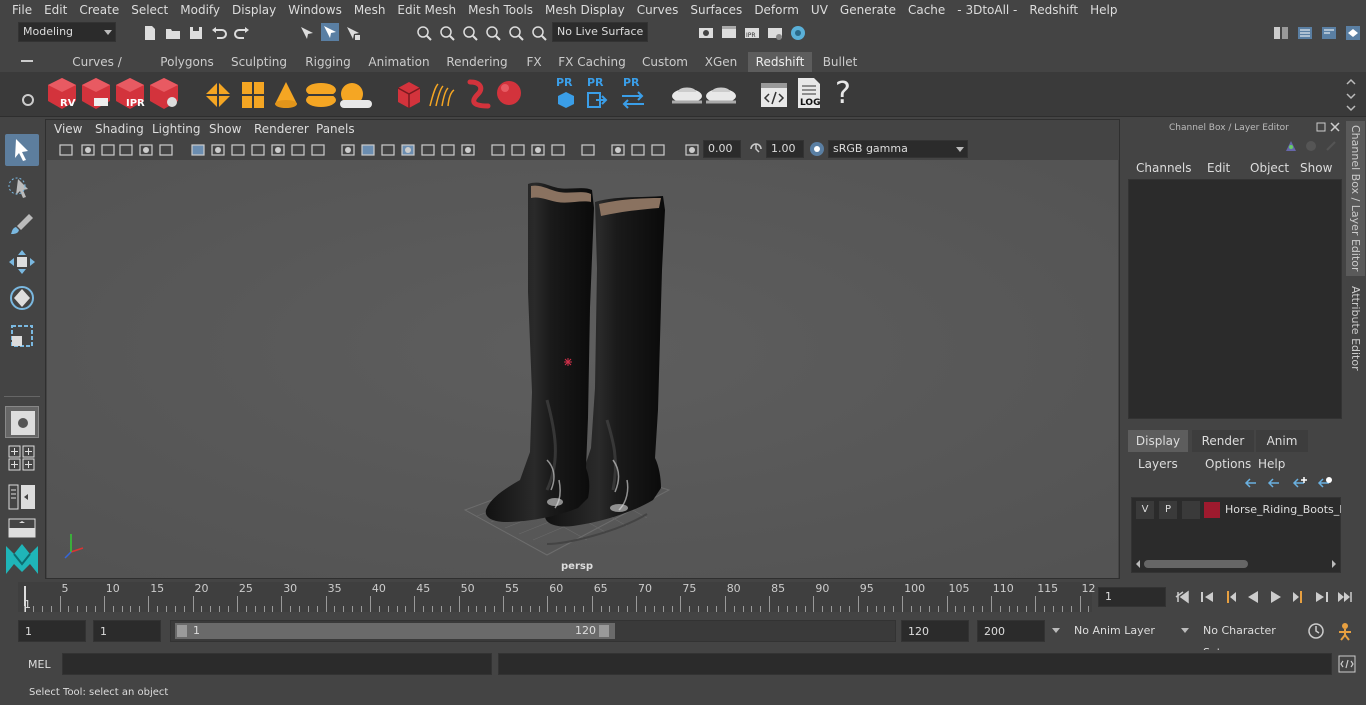  Describe the element at coordinates (388, 150) in the screenshot. I see `default-material-icon` at that location.